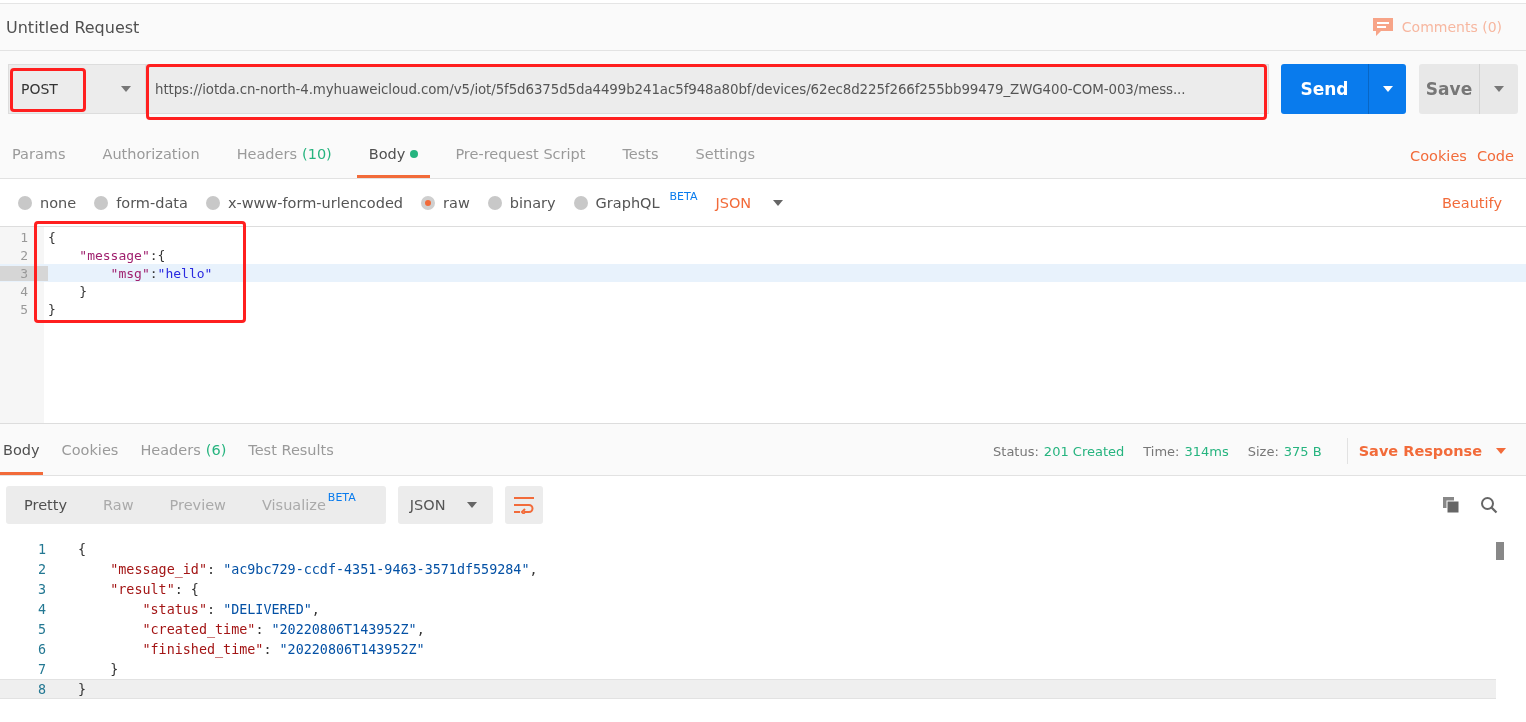 This screenshot has height=722, width=1526. I want to click on line-number: 7, so click(41, 669).